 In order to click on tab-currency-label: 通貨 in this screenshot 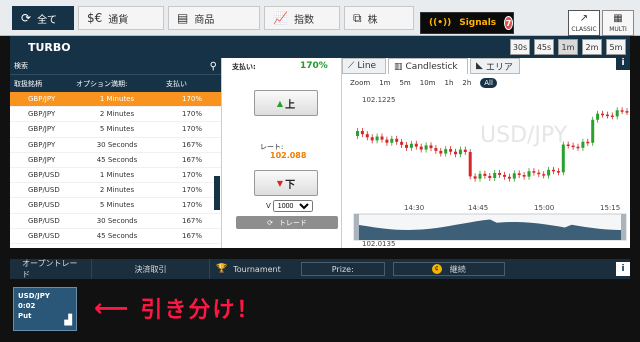, I will do `click(118, 20)`.